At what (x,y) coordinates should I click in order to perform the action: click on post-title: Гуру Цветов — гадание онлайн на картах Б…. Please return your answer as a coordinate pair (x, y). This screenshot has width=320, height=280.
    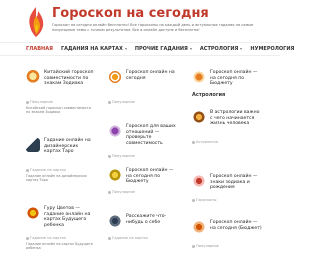
    Looking at the image, I should click on (70, 217).